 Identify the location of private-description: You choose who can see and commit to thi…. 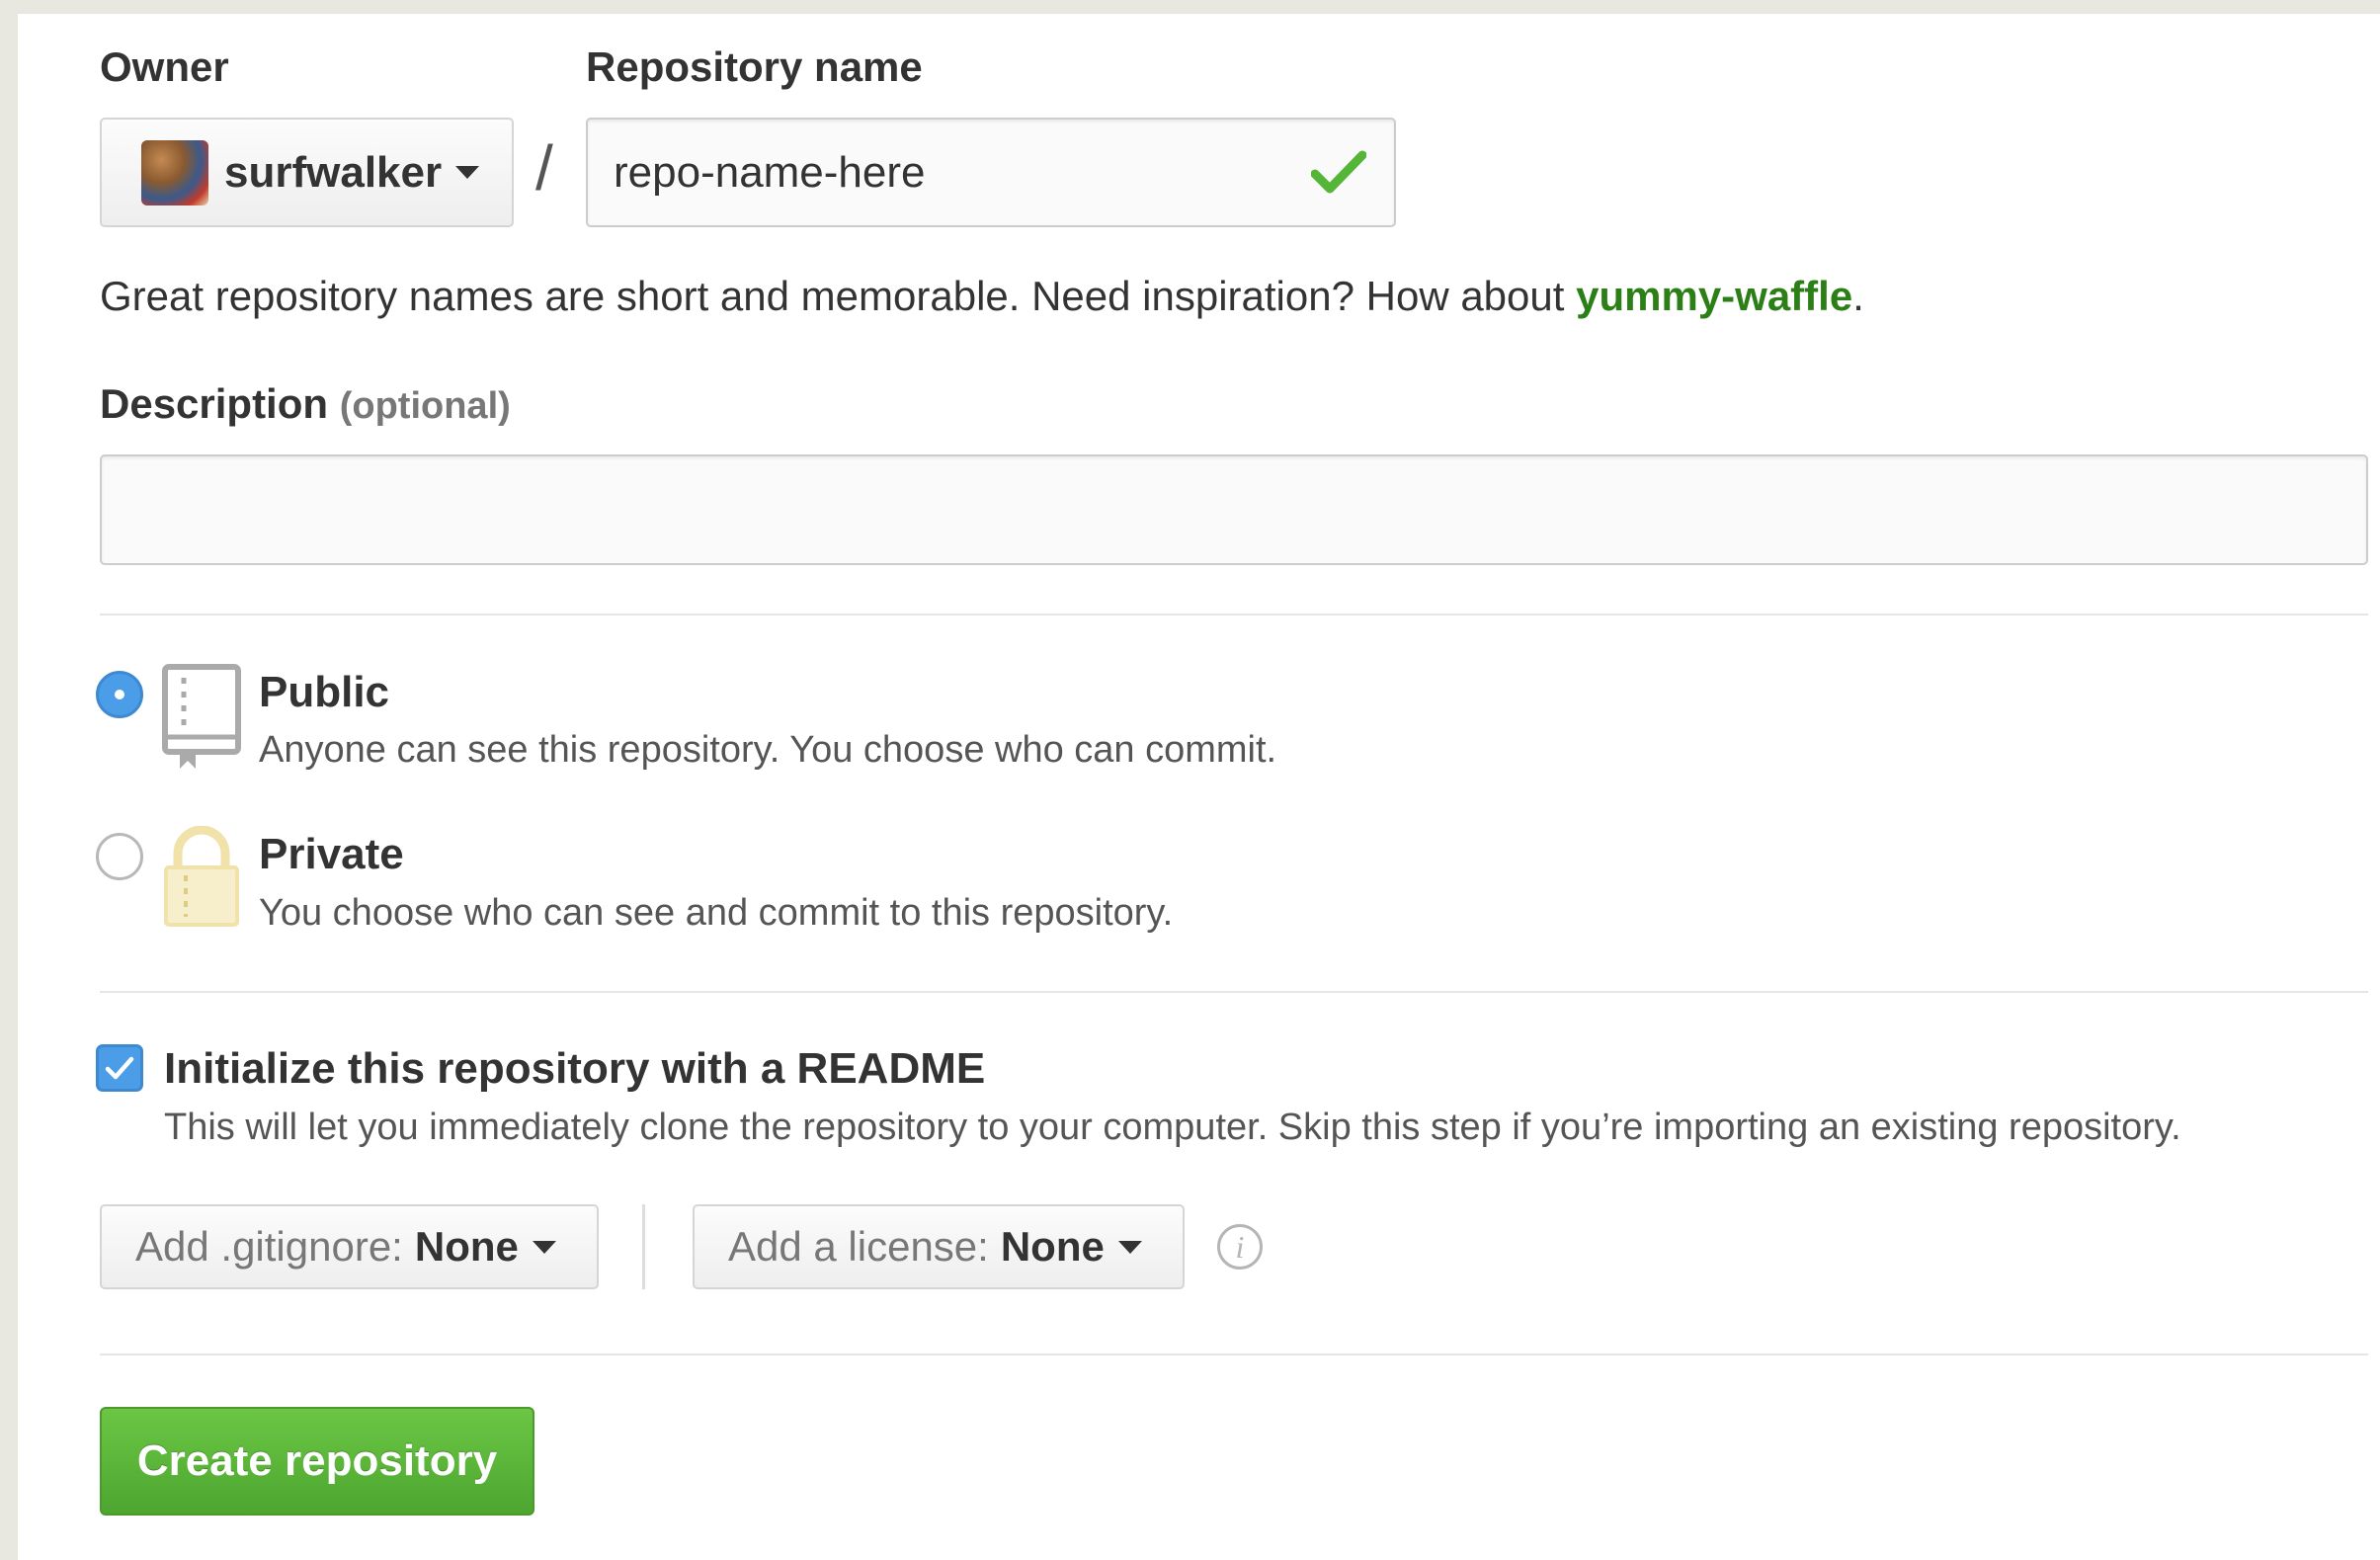
(716, 913).